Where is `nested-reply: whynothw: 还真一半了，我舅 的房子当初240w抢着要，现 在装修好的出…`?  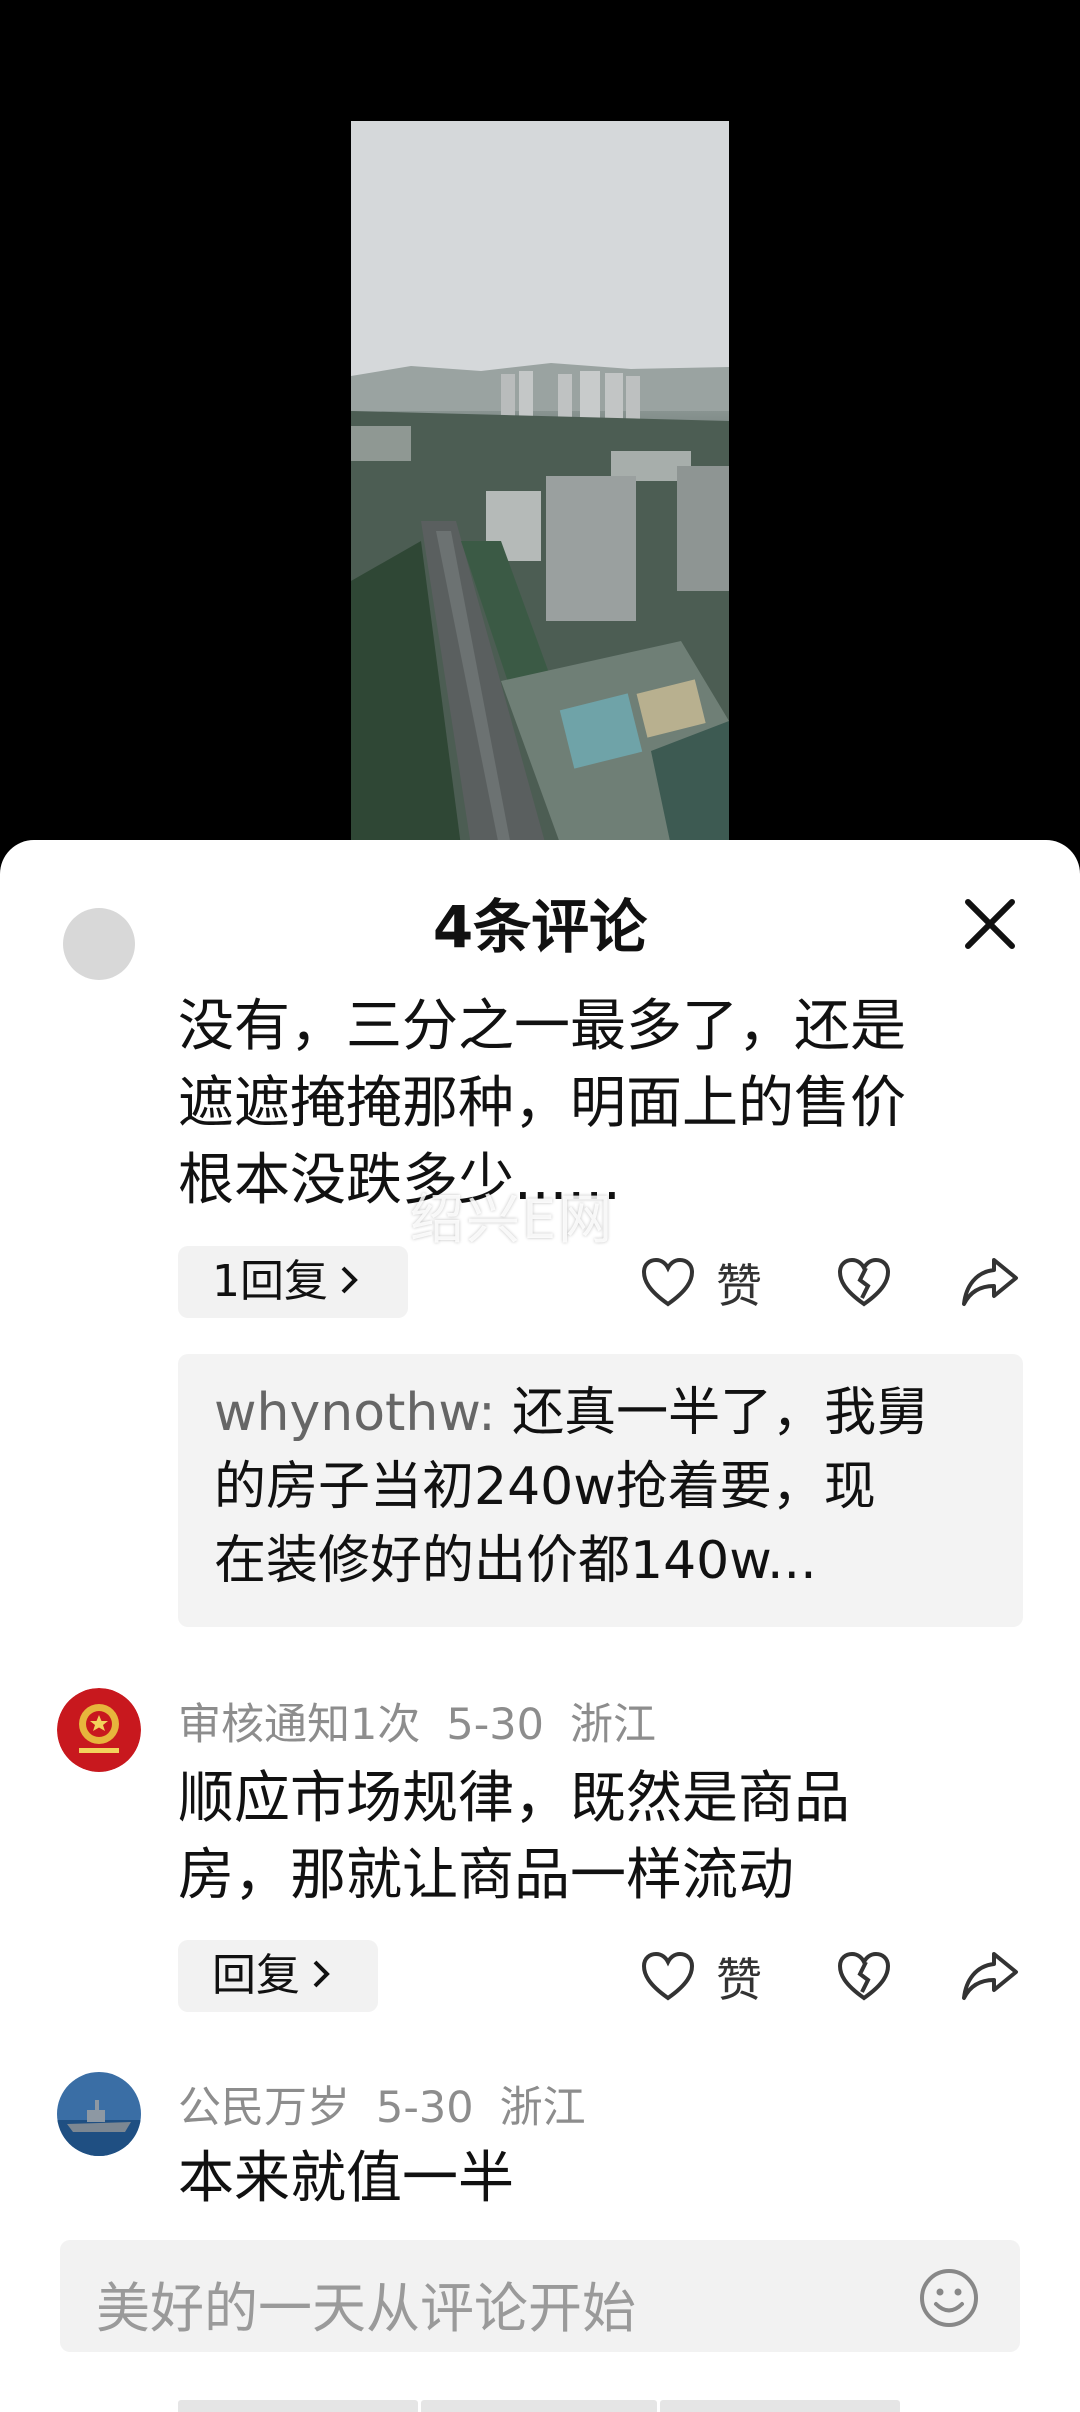 nested-reply: whynothw: 还真一半了，我舅 的房子当初240w抢着要，现 在装修好的出… is located at coordinates (600, 1490).